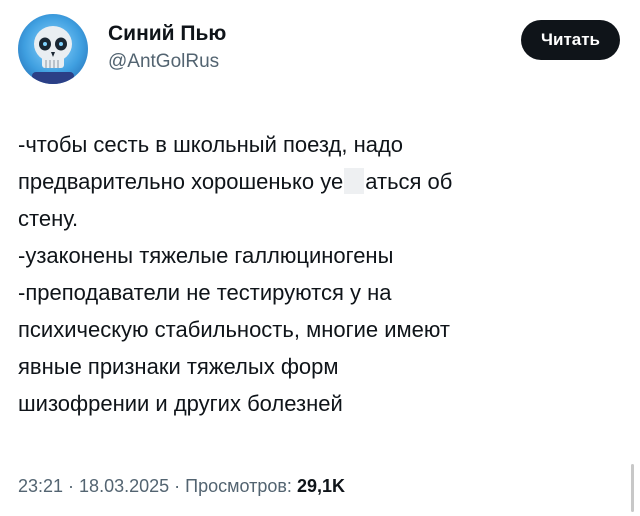 The image size is (640, 516). What do you see at coordinates (570, 40) in the screenshot?
I see `follow-button: Читать` at bounding box center [570, 40].